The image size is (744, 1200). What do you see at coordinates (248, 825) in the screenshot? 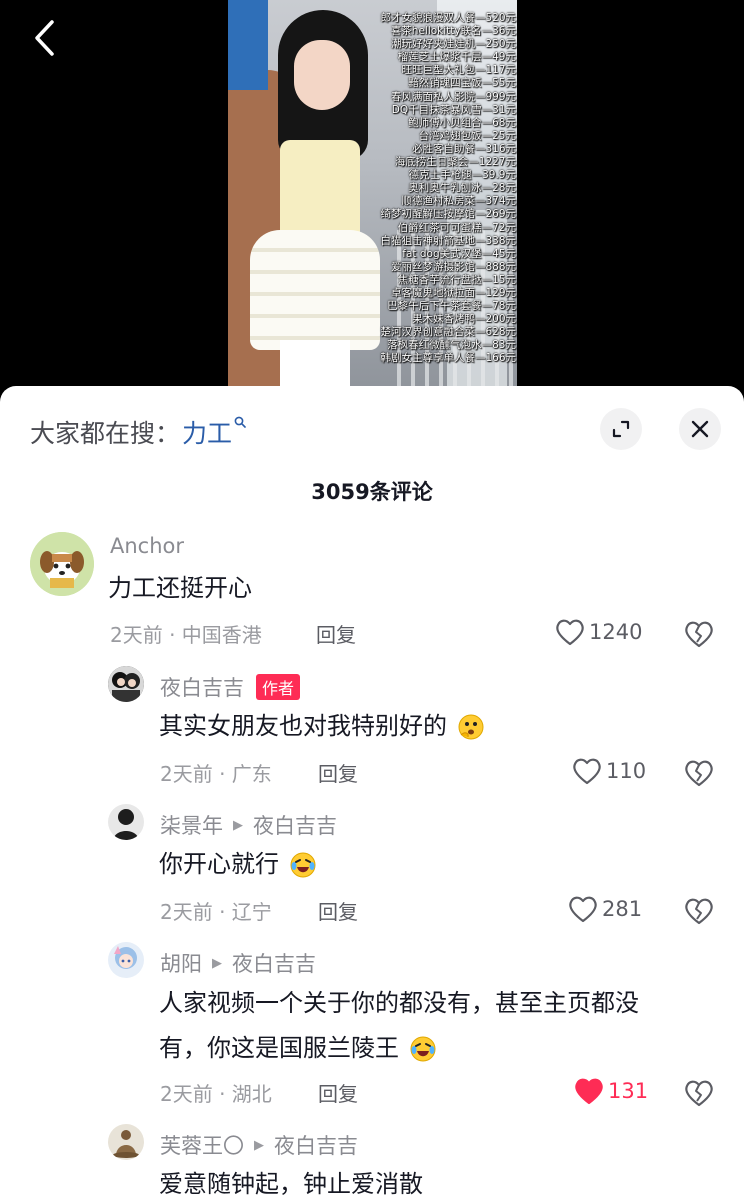
I see `comment-author: 柒景年 ▶ 夜白吉吉` at bounding box center [248, 825].